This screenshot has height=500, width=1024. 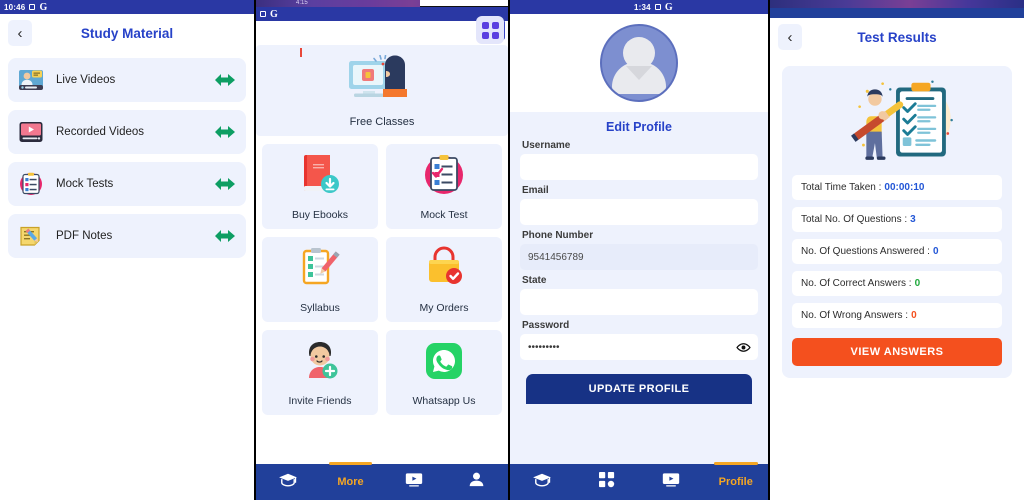 I want to click on profile-avatar-area, so click(x=639, y=63).